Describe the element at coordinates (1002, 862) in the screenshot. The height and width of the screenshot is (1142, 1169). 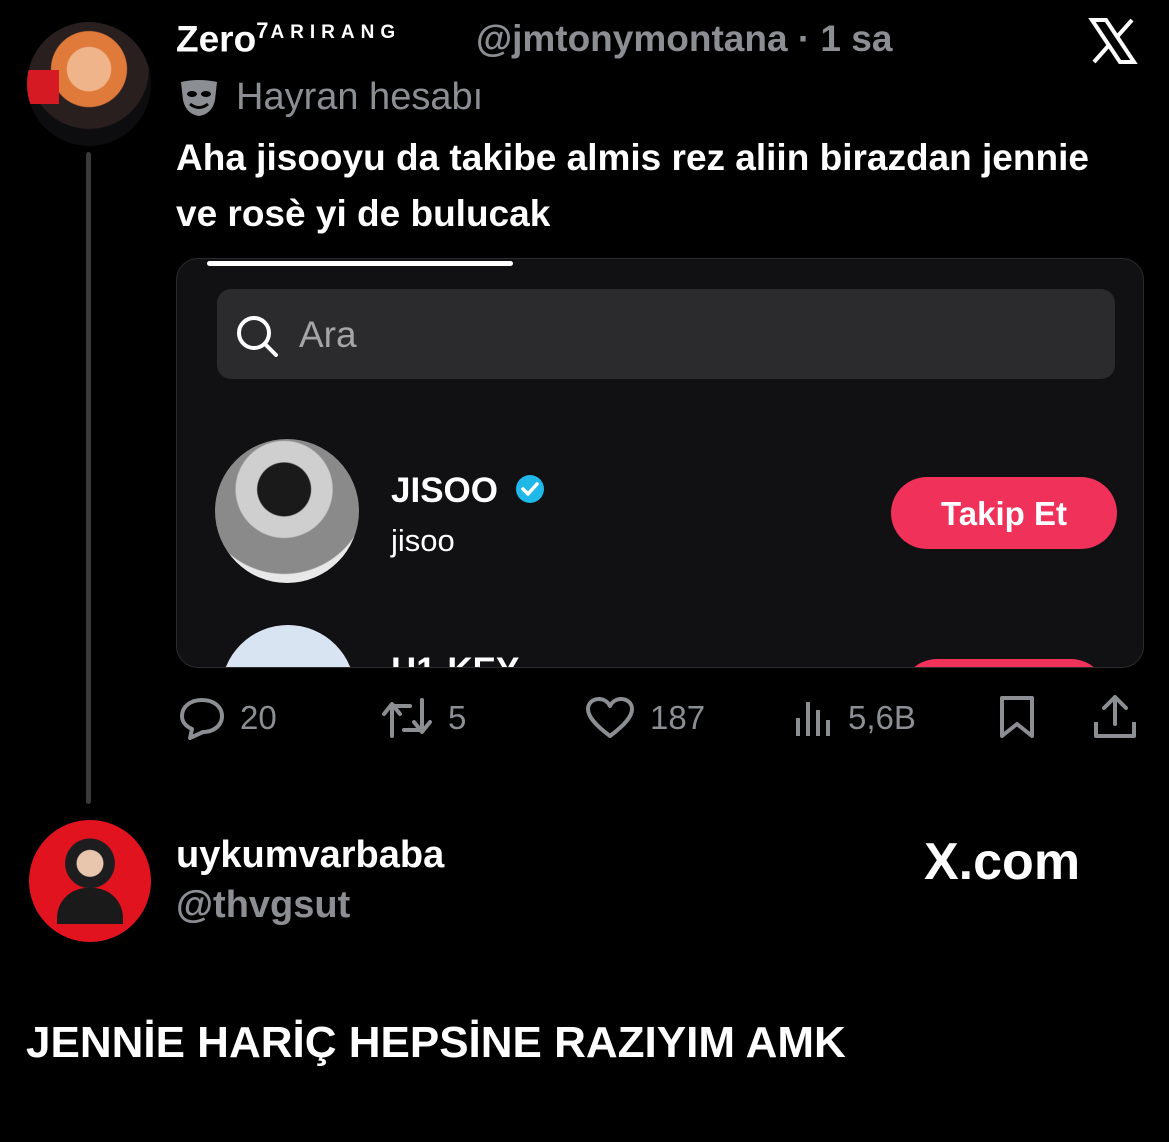
I see `site-watermark: X.com` at that location.